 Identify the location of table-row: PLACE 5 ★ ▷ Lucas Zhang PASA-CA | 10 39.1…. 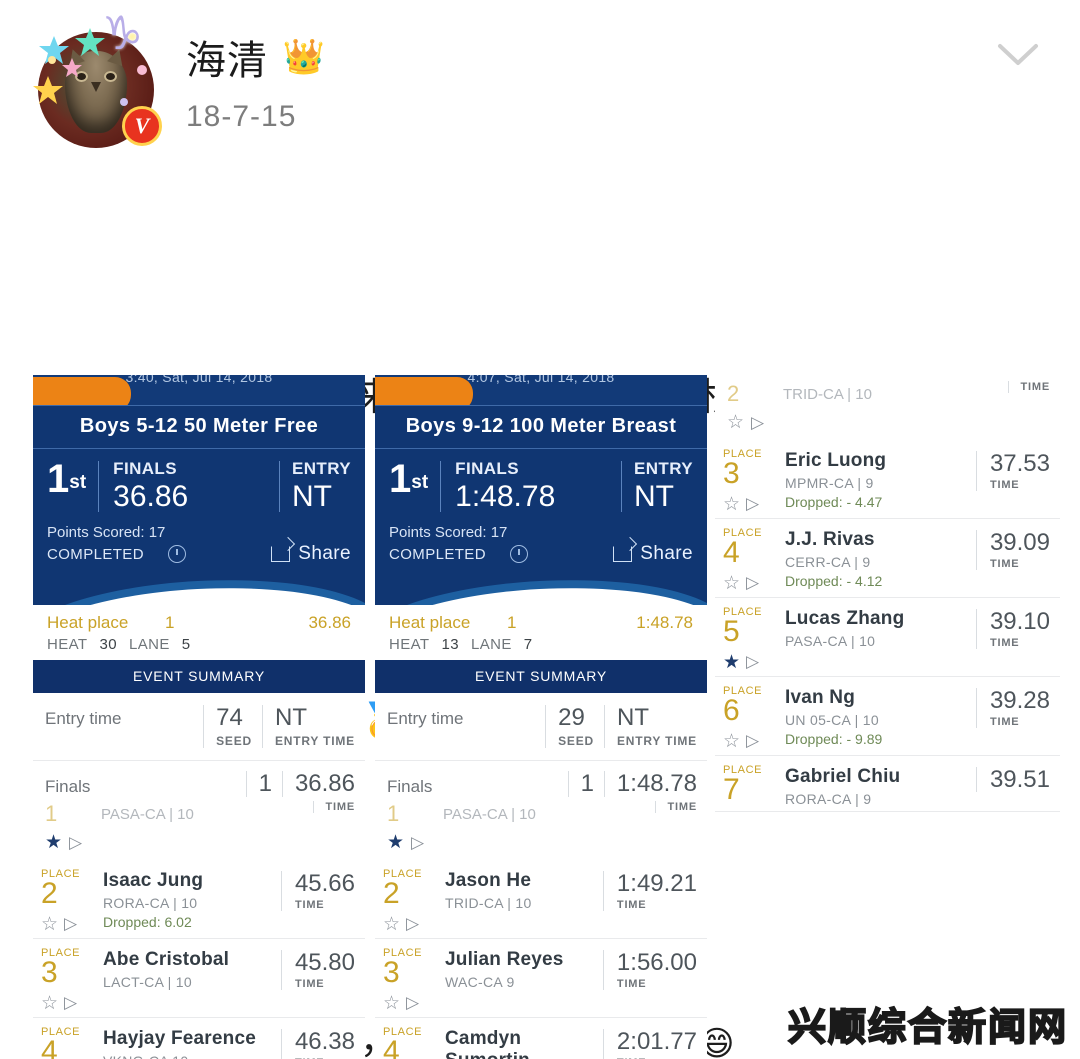
(887, 637).